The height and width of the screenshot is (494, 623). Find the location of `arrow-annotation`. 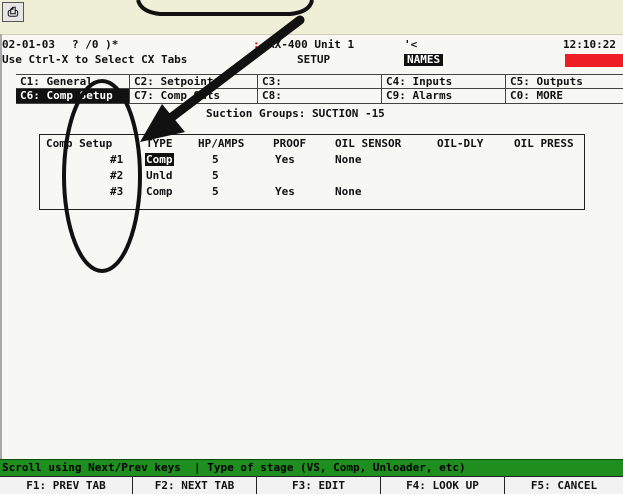

arrow-annotation is located at coordinates (234, 70).